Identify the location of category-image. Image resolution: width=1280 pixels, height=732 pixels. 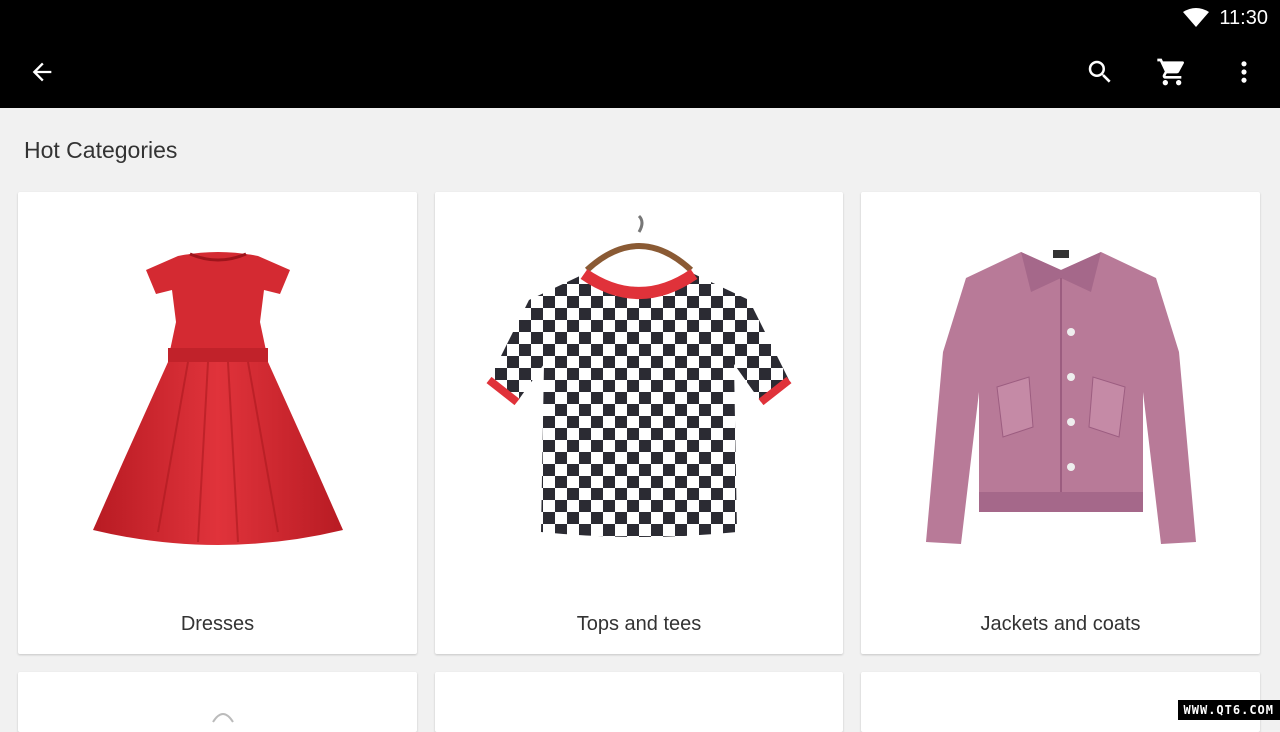
(223, 714).